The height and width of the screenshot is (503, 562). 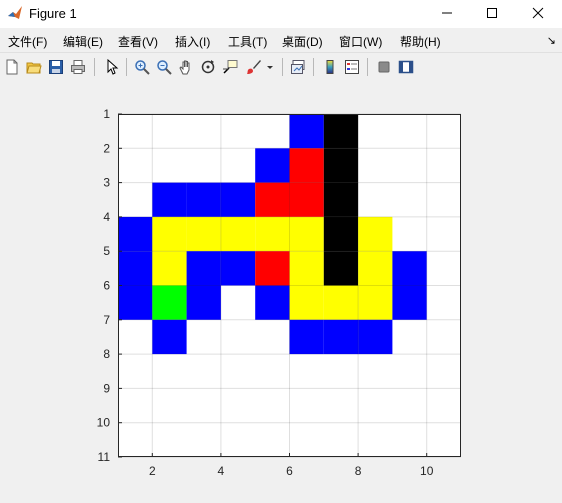 What do you see at coordinates (106, 148) in the screenshot?
I see `y-tick-label: 2` at bounding box center [106, 148].